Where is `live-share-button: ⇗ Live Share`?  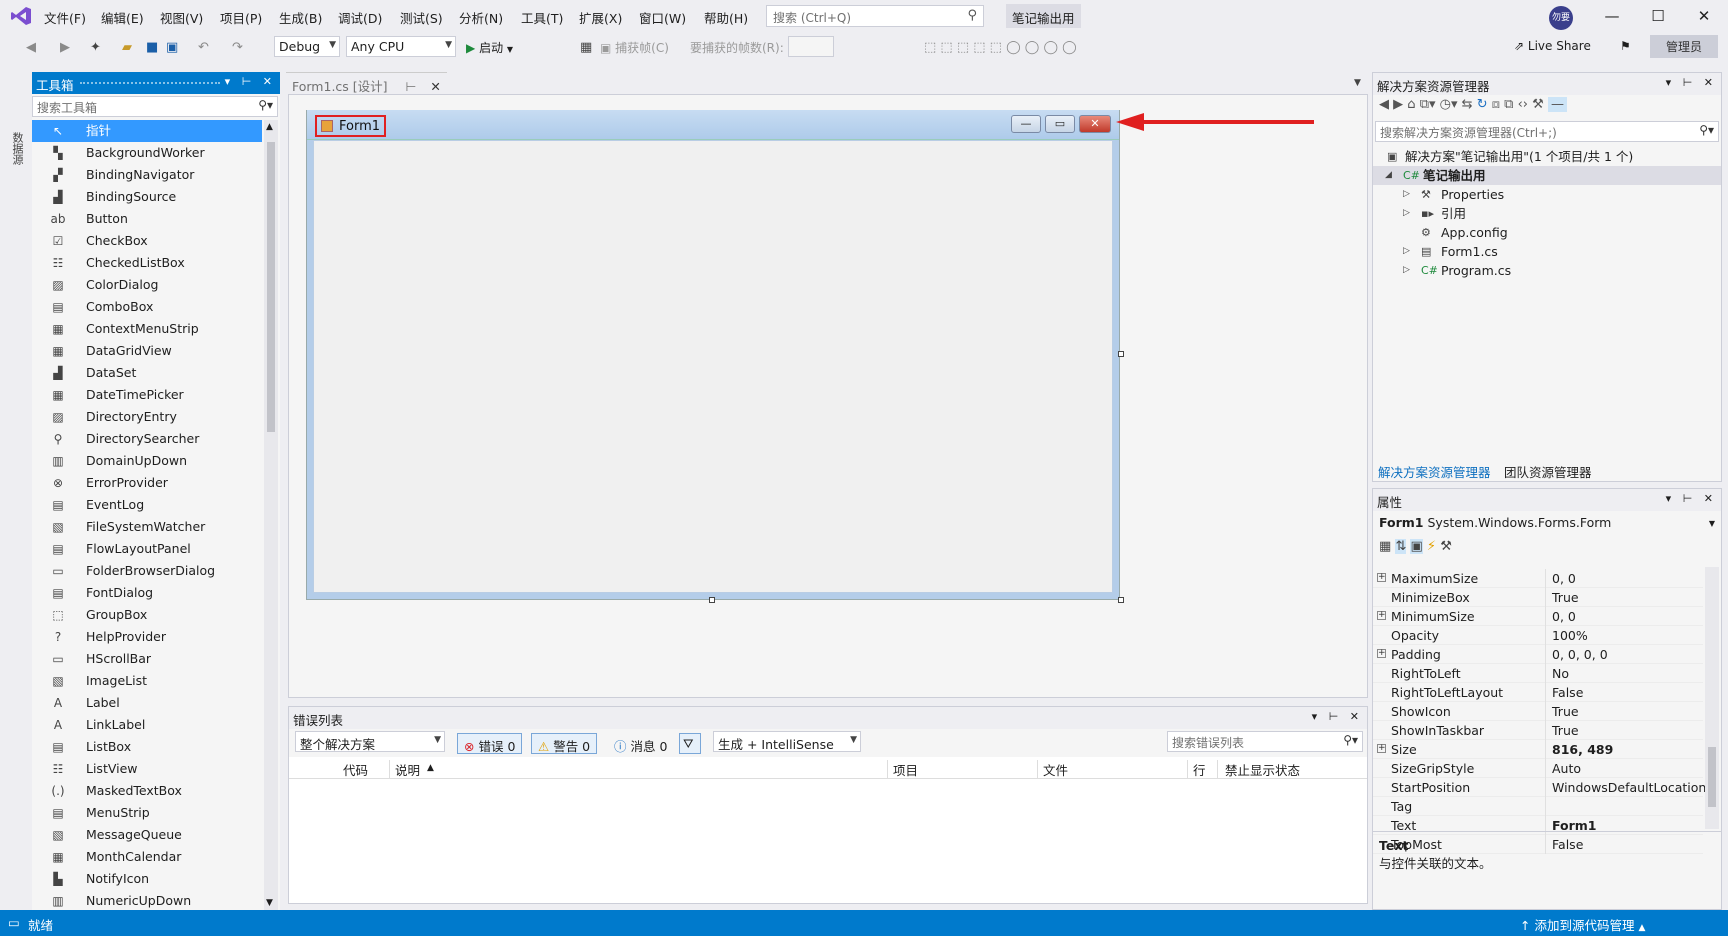 live-share-button: ⇗ Live Share is located at coordinates (1552, 46).